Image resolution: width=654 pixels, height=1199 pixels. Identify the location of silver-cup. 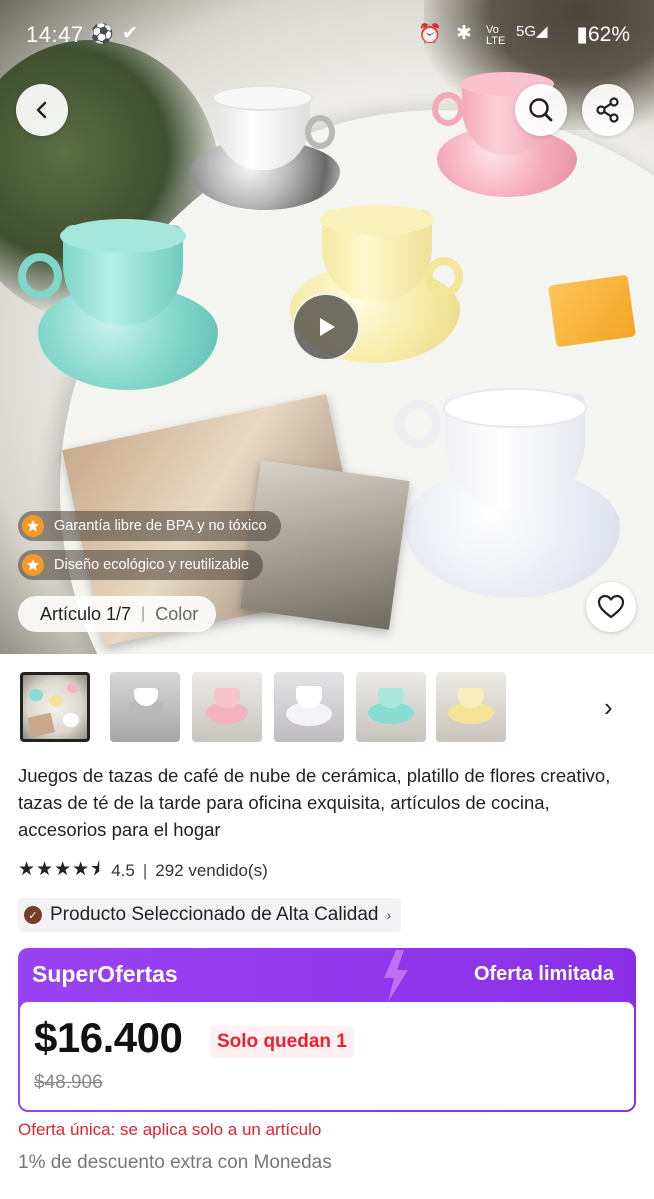
(270, 150).